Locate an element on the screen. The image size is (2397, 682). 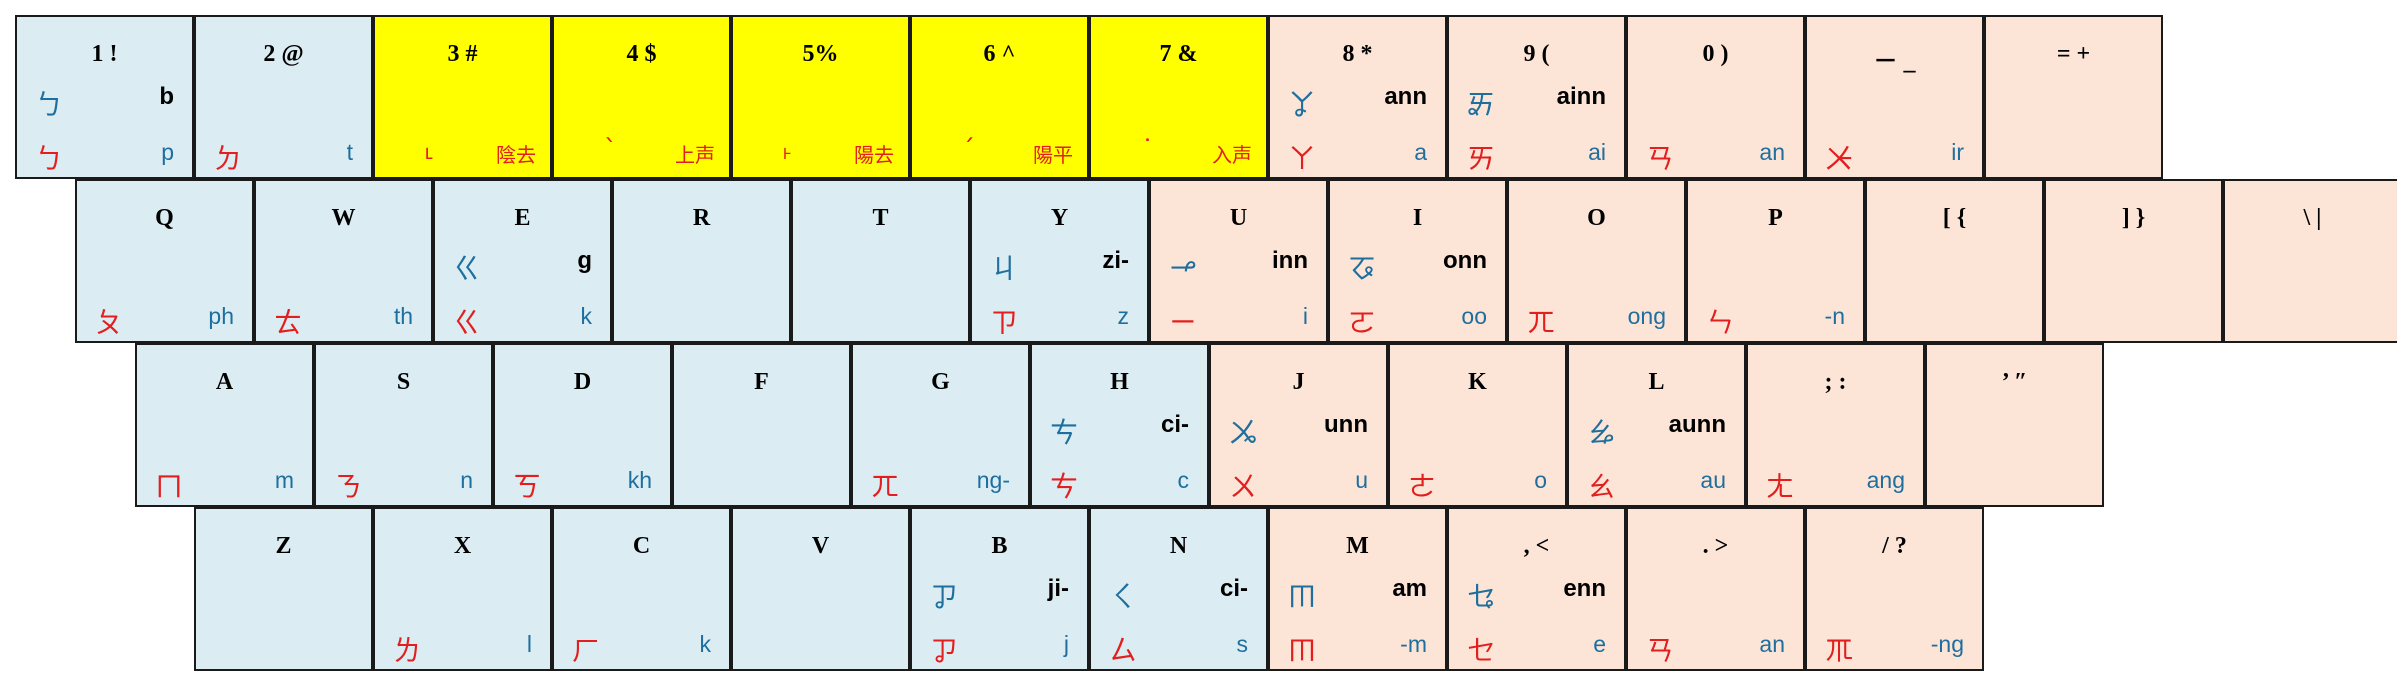
key-6: 6 ^ ˊ 陽平 is located at coordinates (999, 97).